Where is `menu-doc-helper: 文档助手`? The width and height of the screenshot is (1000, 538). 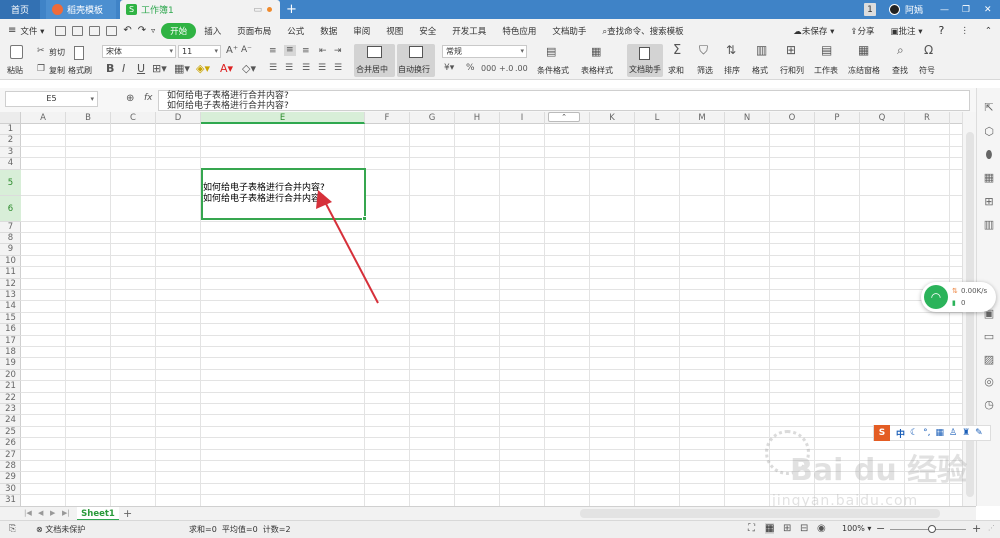 menu-doc-helper: 文档助手 is located at coordinates (569, 31).